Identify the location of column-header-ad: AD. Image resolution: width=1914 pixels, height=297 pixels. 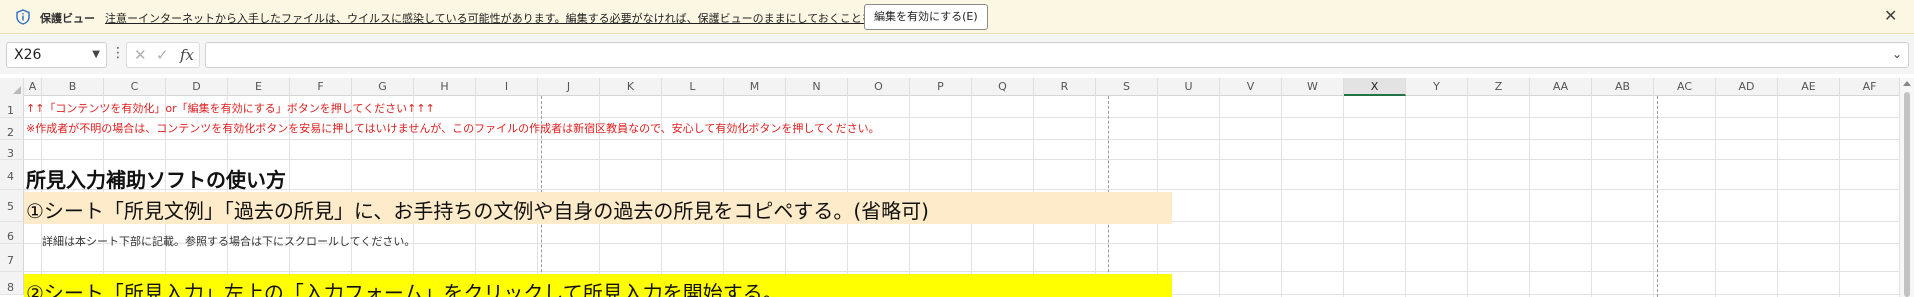
(1747, 87).